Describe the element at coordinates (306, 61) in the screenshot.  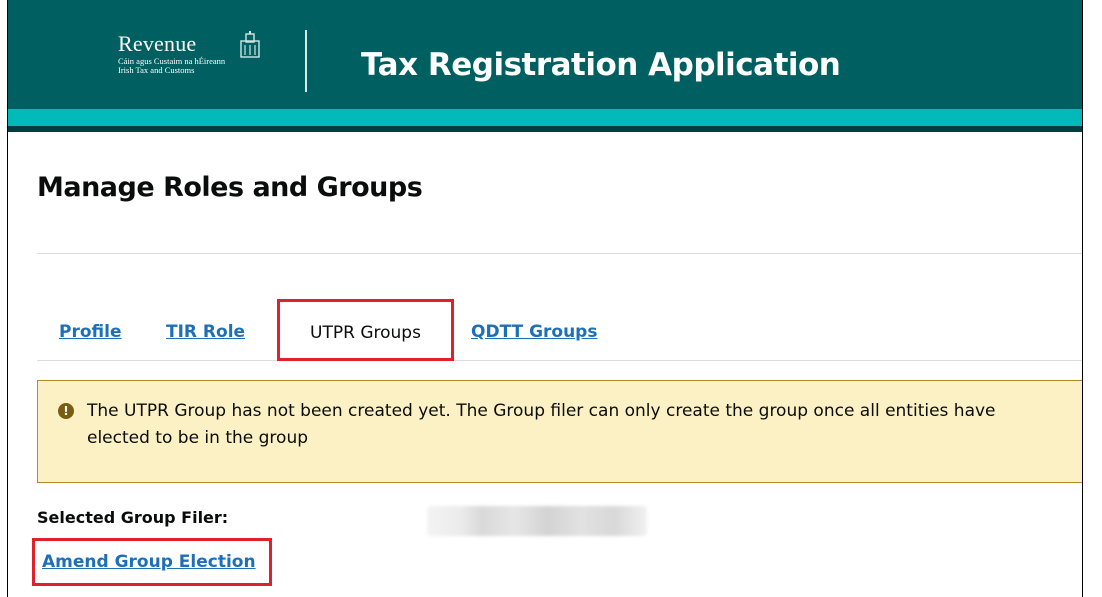
I see `header-divider` at that location.